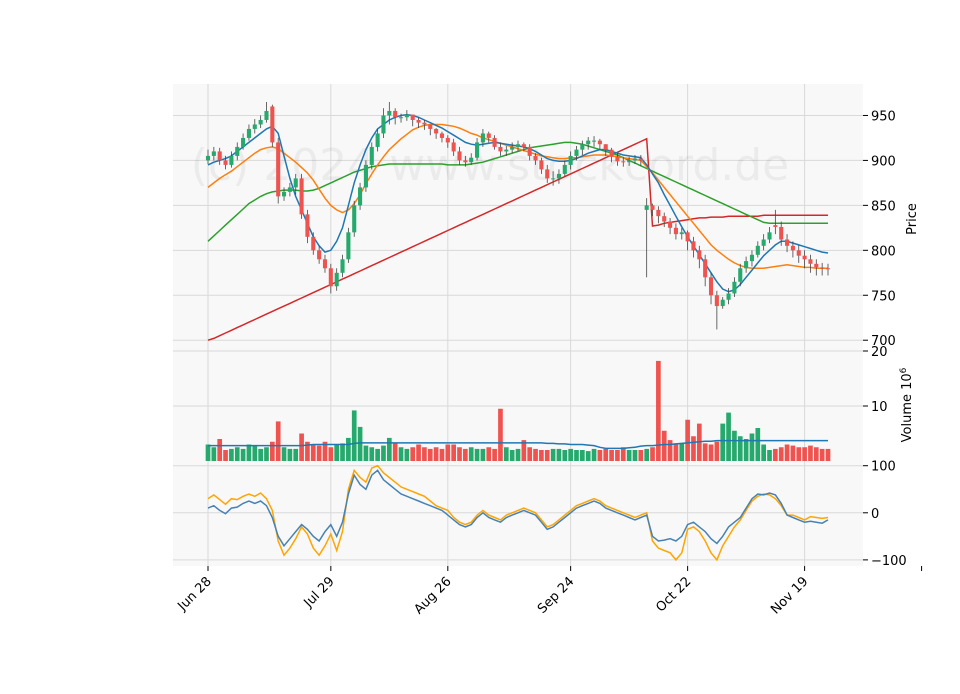  Describe the element at coordinates (912, 219) in the screenshot. I see `price-axis-label: Price` at that location.